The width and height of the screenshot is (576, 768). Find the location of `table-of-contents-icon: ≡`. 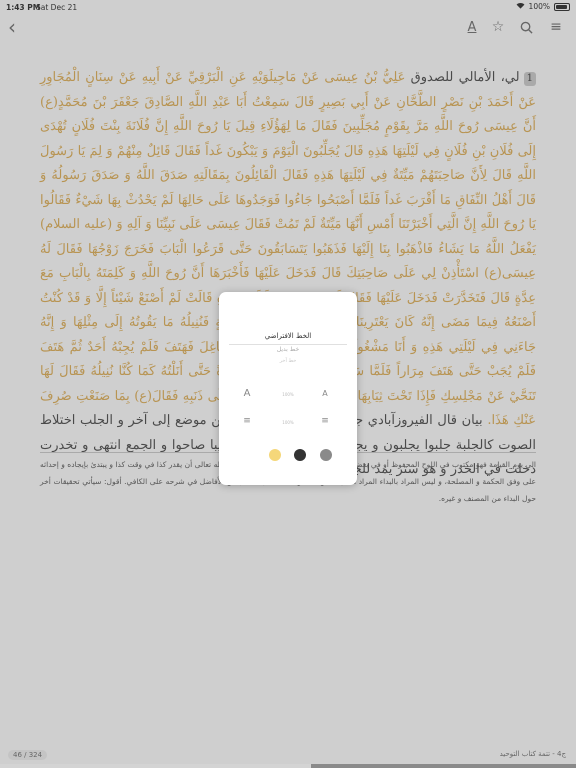

table-of-contents-icon: ≡ is located at coordinates (556, 27).